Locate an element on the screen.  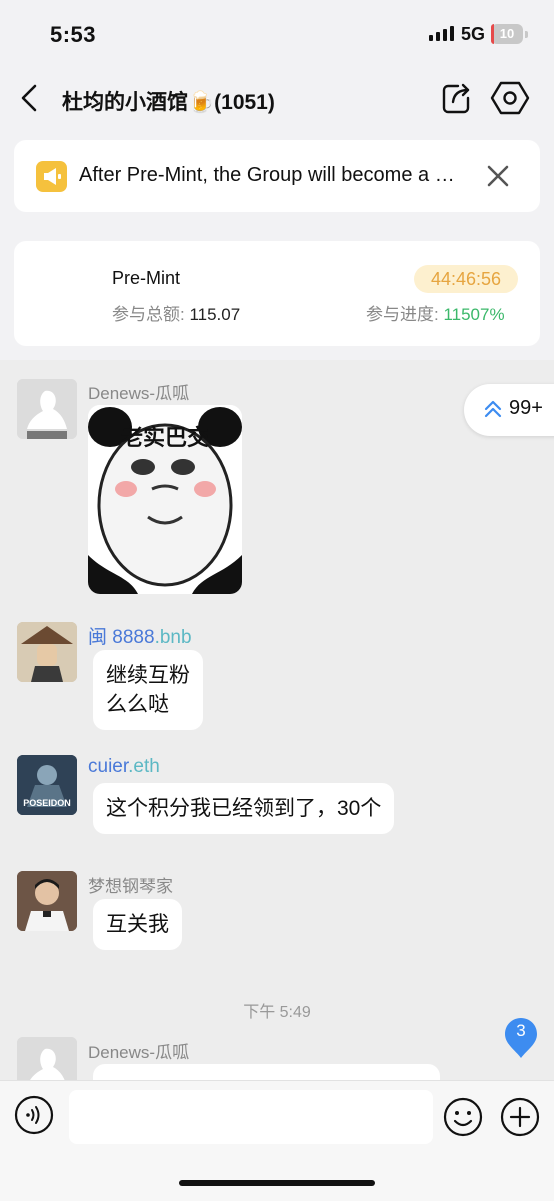
battery-tip is located at coordinates (526, 34).